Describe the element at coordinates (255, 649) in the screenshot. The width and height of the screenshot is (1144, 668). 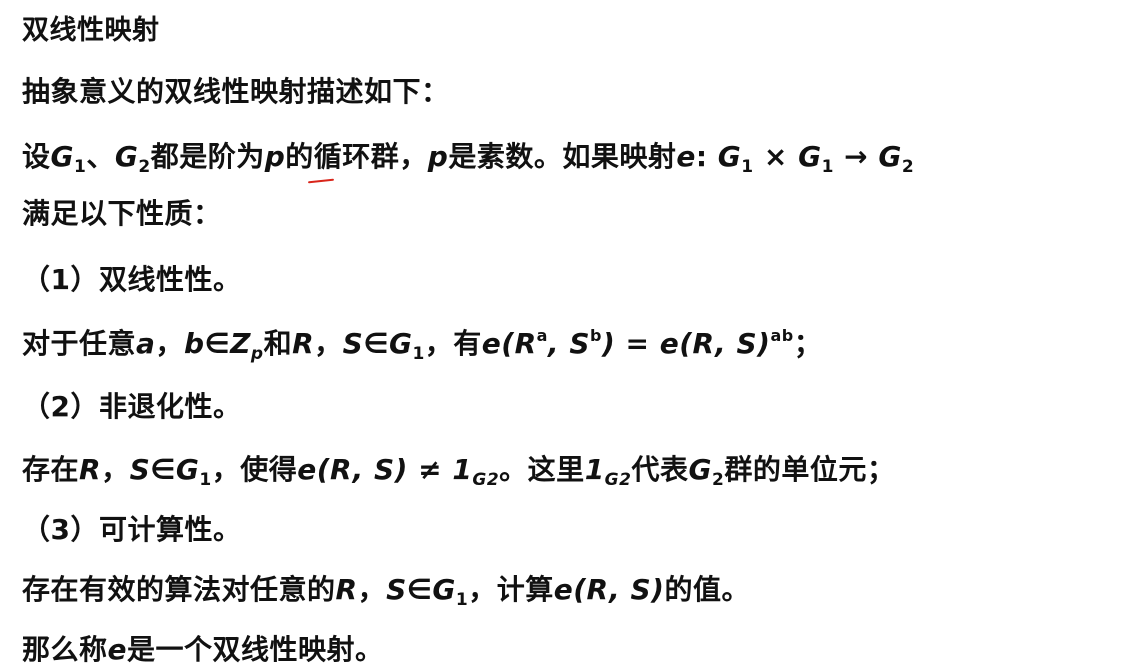
I see `text: 是一个双线性映射。` at that location.